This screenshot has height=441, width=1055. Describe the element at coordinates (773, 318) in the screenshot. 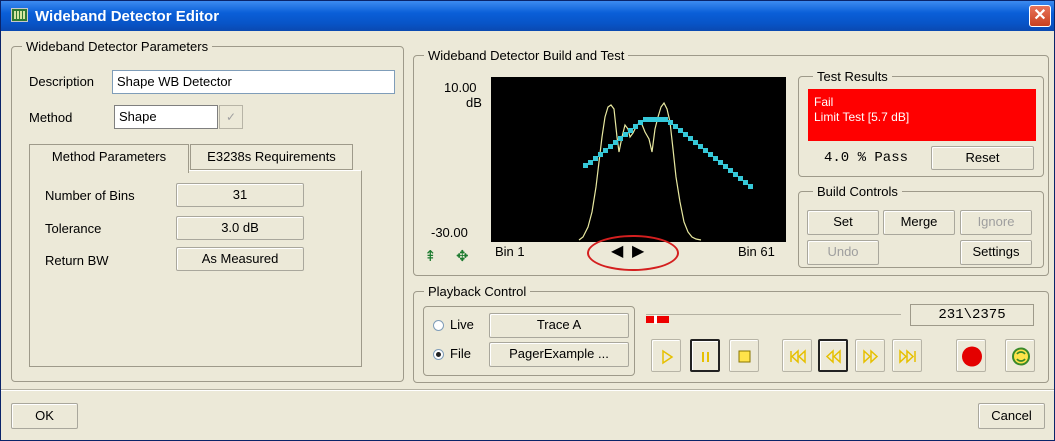

I see `playback-progress-track` at that location.